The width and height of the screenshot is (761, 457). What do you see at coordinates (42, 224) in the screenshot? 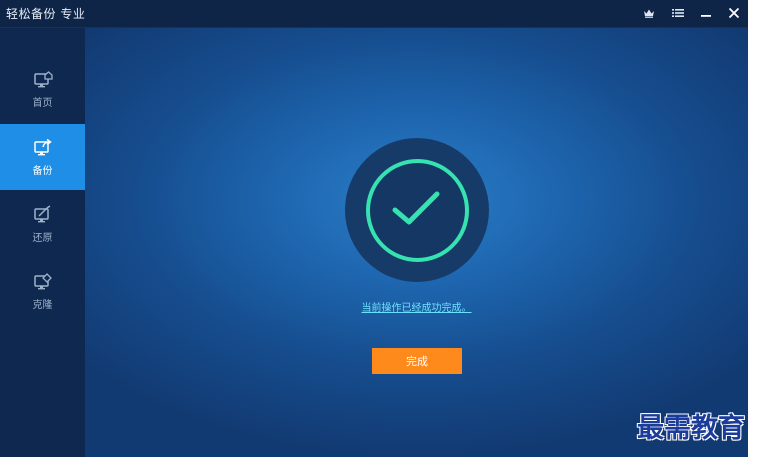
I see `sidebar-item-restore: 还原` at bounding box center [42, 224].